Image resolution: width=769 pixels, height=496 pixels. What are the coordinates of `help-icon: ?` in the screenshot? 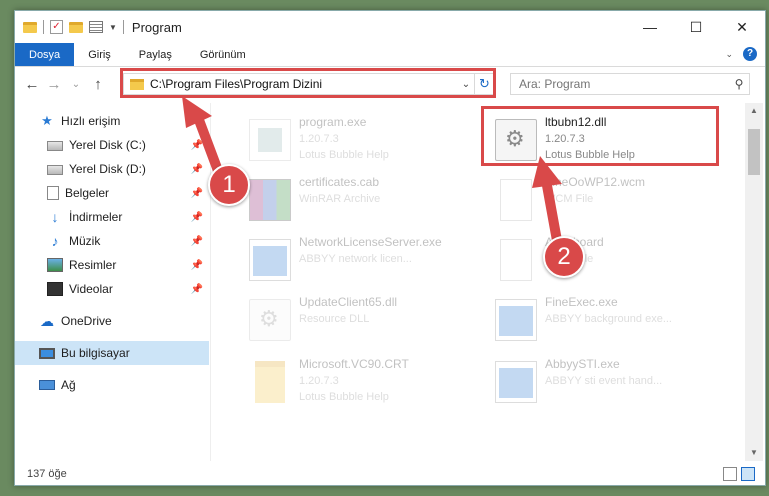 It's located at (750, 54).